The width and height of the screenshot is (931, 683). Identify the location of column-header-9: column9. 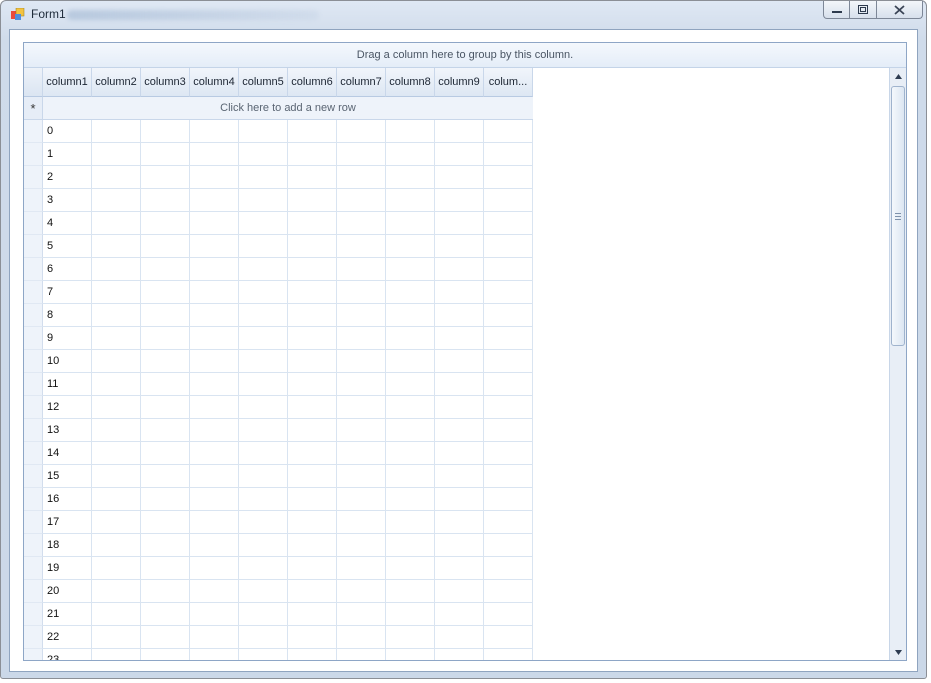
(459, 82).